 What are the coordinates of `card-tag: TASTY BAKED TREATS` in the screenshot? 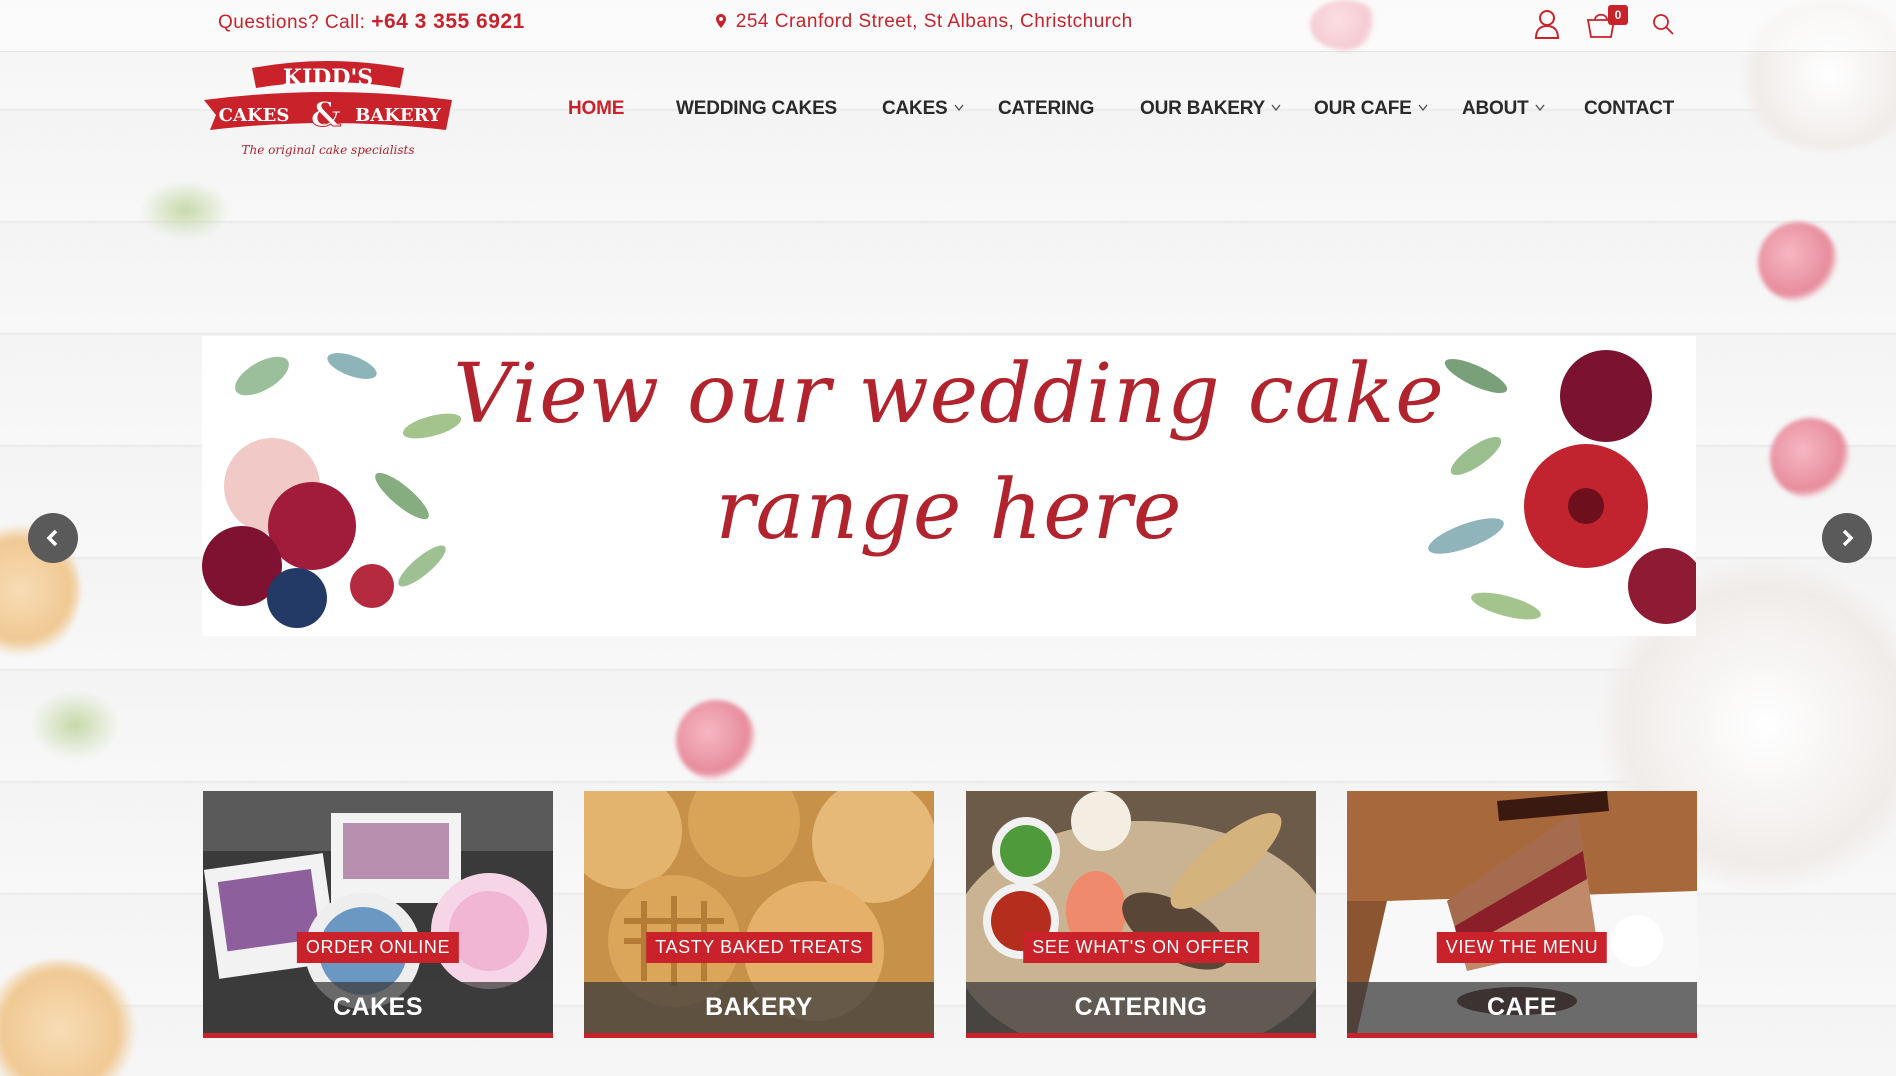 It's located at (759, 947).